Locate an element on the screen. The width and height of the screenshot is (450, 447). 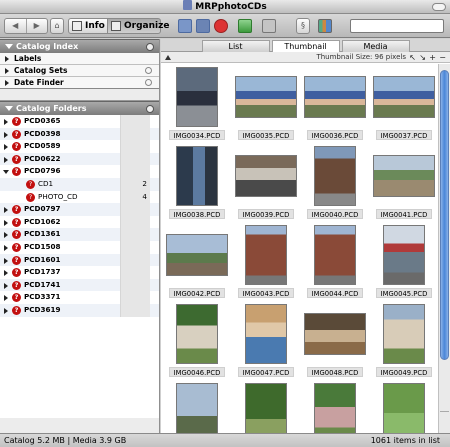
info-button: Info is located at coordinates (88, 26).